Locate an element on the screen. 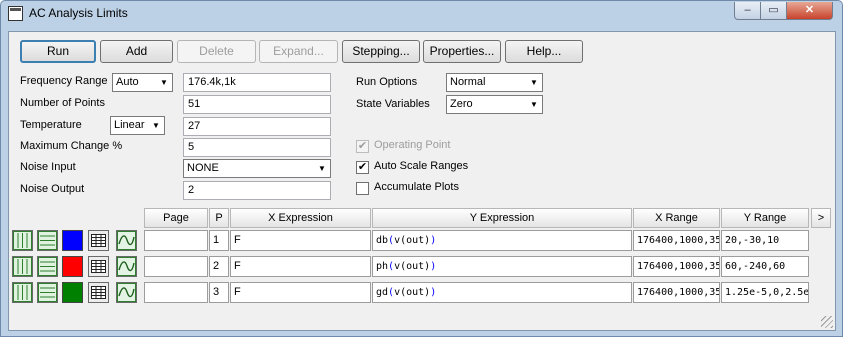 This screenshot has width=843, height=337. delete-button: Delete is located at coordinates (216, 51).